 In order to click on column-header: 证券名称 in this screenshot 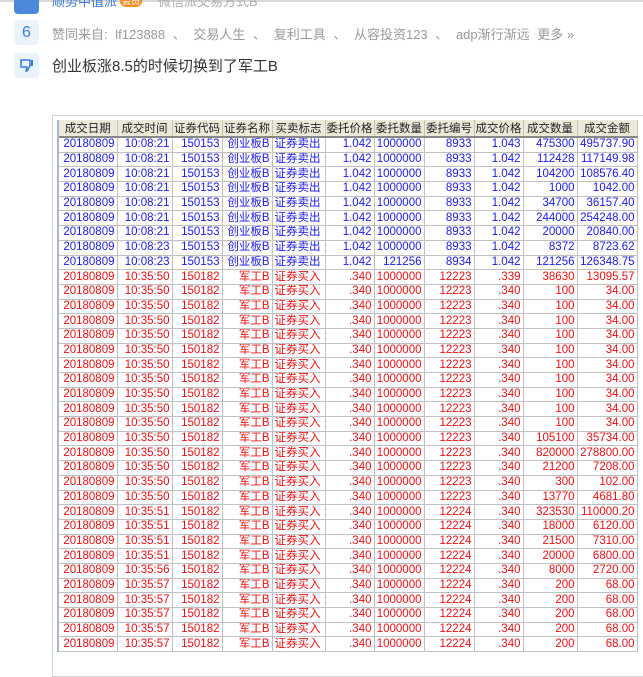, I will do `click(247, 129)`.